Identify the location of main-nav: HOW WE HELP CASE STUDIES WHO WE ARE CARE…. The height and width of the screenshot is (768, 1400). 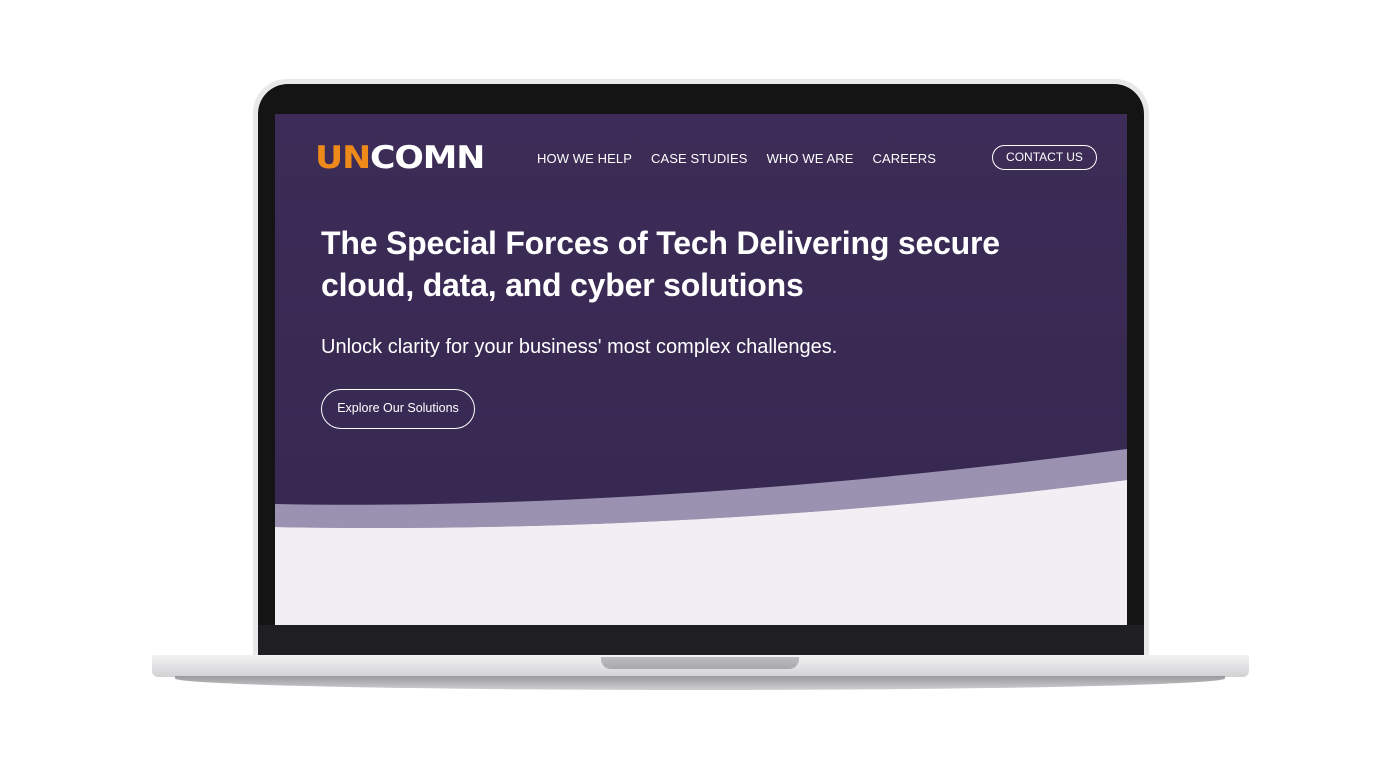
(746, 158).